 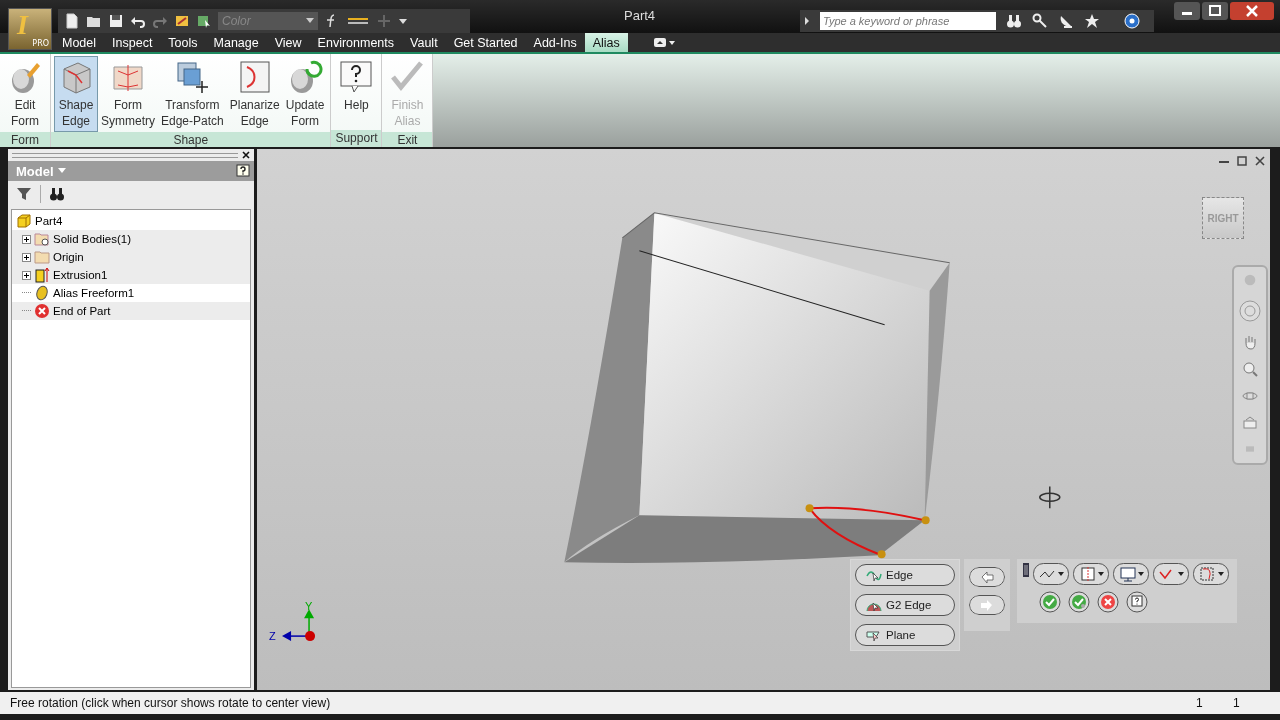 What do you see at coordinates (1211, 574) in the screenshot?
I see `edit-points-dropdown-button` at bounding box center [1211, 574].